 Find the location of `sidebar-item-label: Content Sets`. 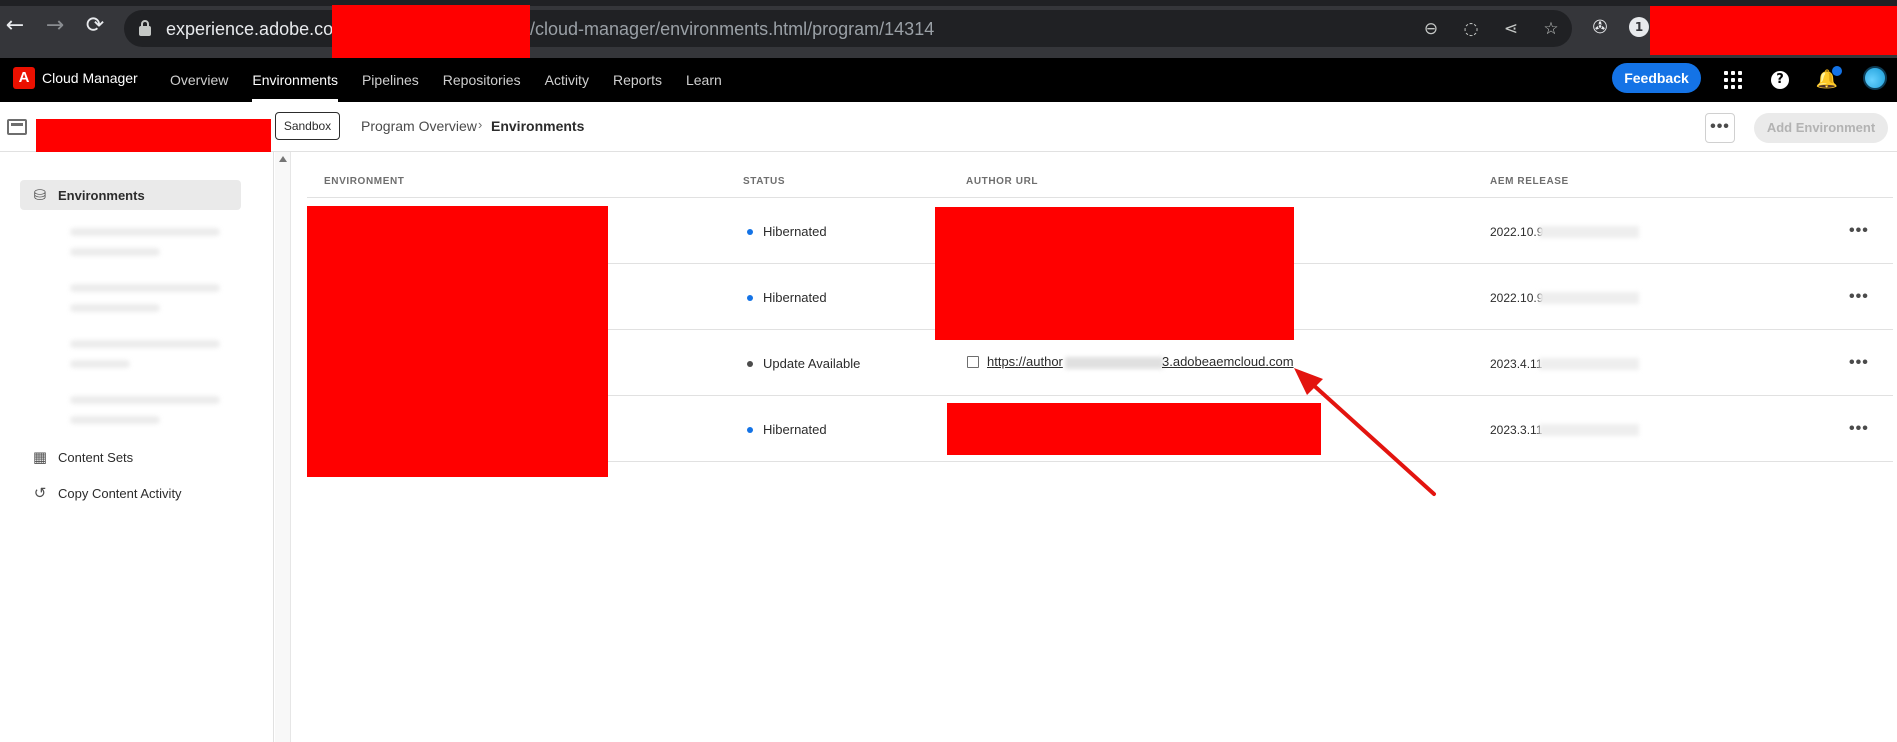

sidebar-item-label: Content Sets is located at coordinates (96, 457).